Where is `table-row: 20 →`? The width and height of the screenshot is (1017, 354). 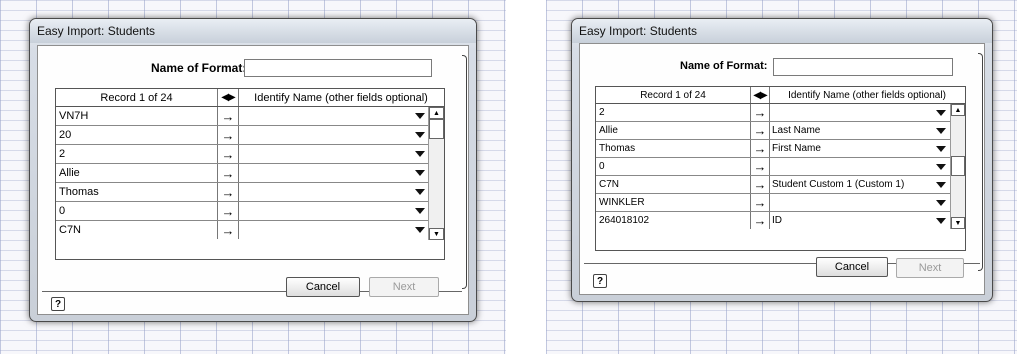 table-row: 20 → is located at coordinates (250, 135).